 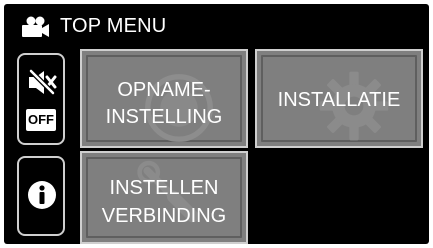 I want to click on page-title: TOP MENU, so click(x=113, y=26).